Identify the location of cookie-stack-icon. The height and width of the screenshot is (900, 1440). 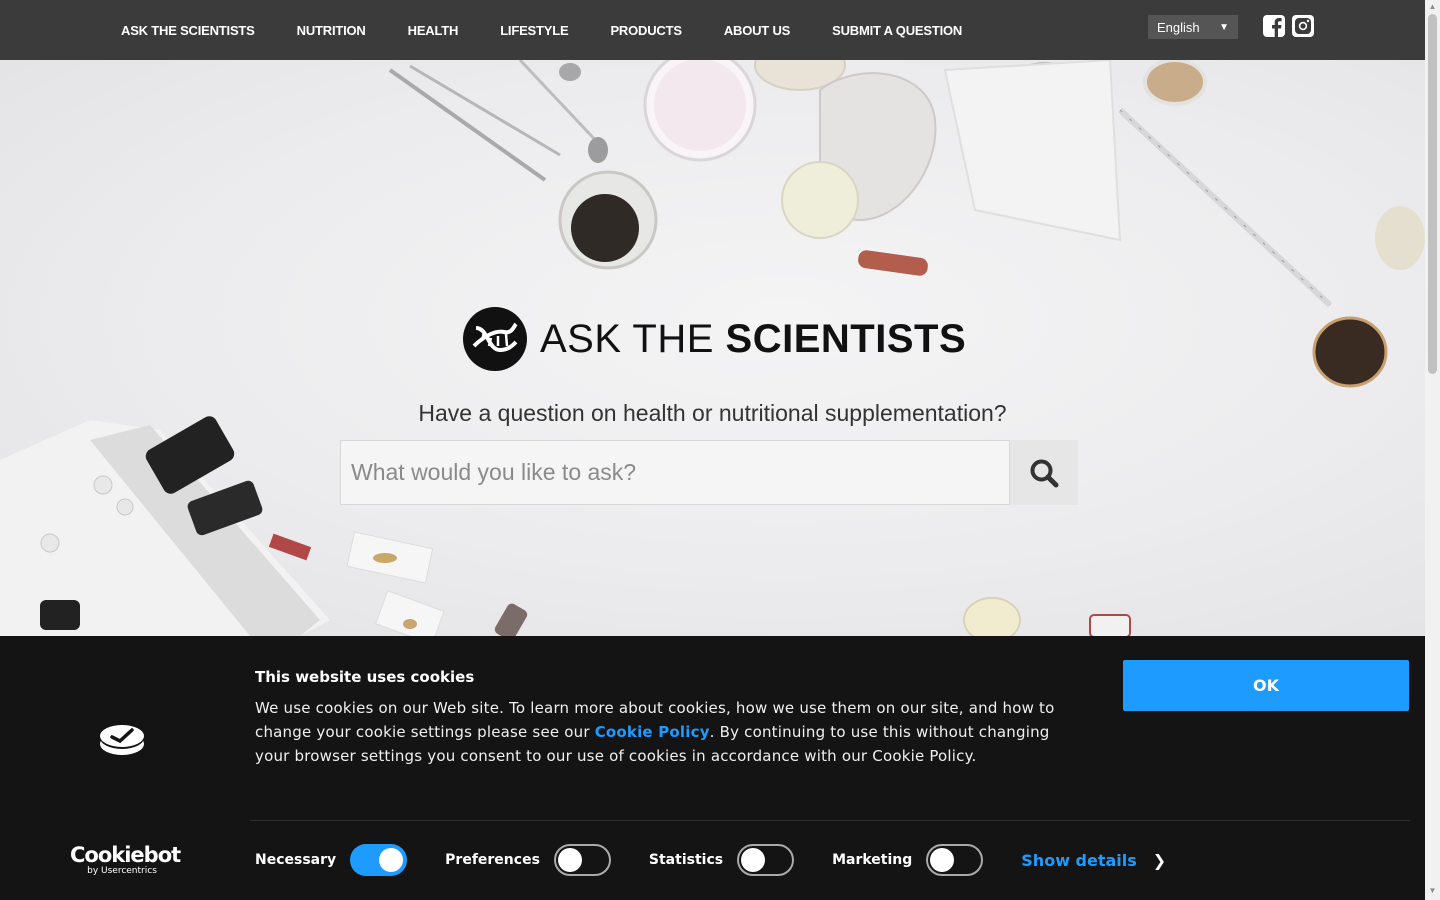
(122, 740).